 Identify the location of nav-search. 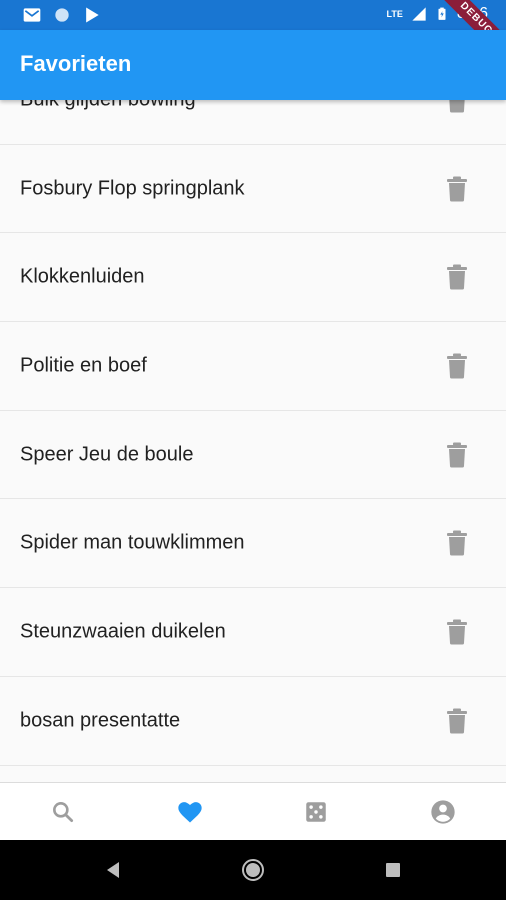
(63, 811).